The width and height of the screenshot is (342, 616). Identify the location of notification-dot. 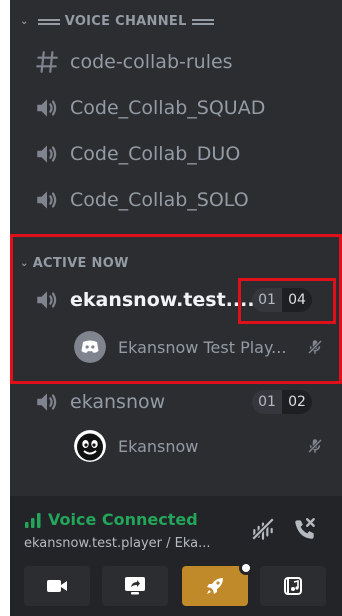
(246, 568).